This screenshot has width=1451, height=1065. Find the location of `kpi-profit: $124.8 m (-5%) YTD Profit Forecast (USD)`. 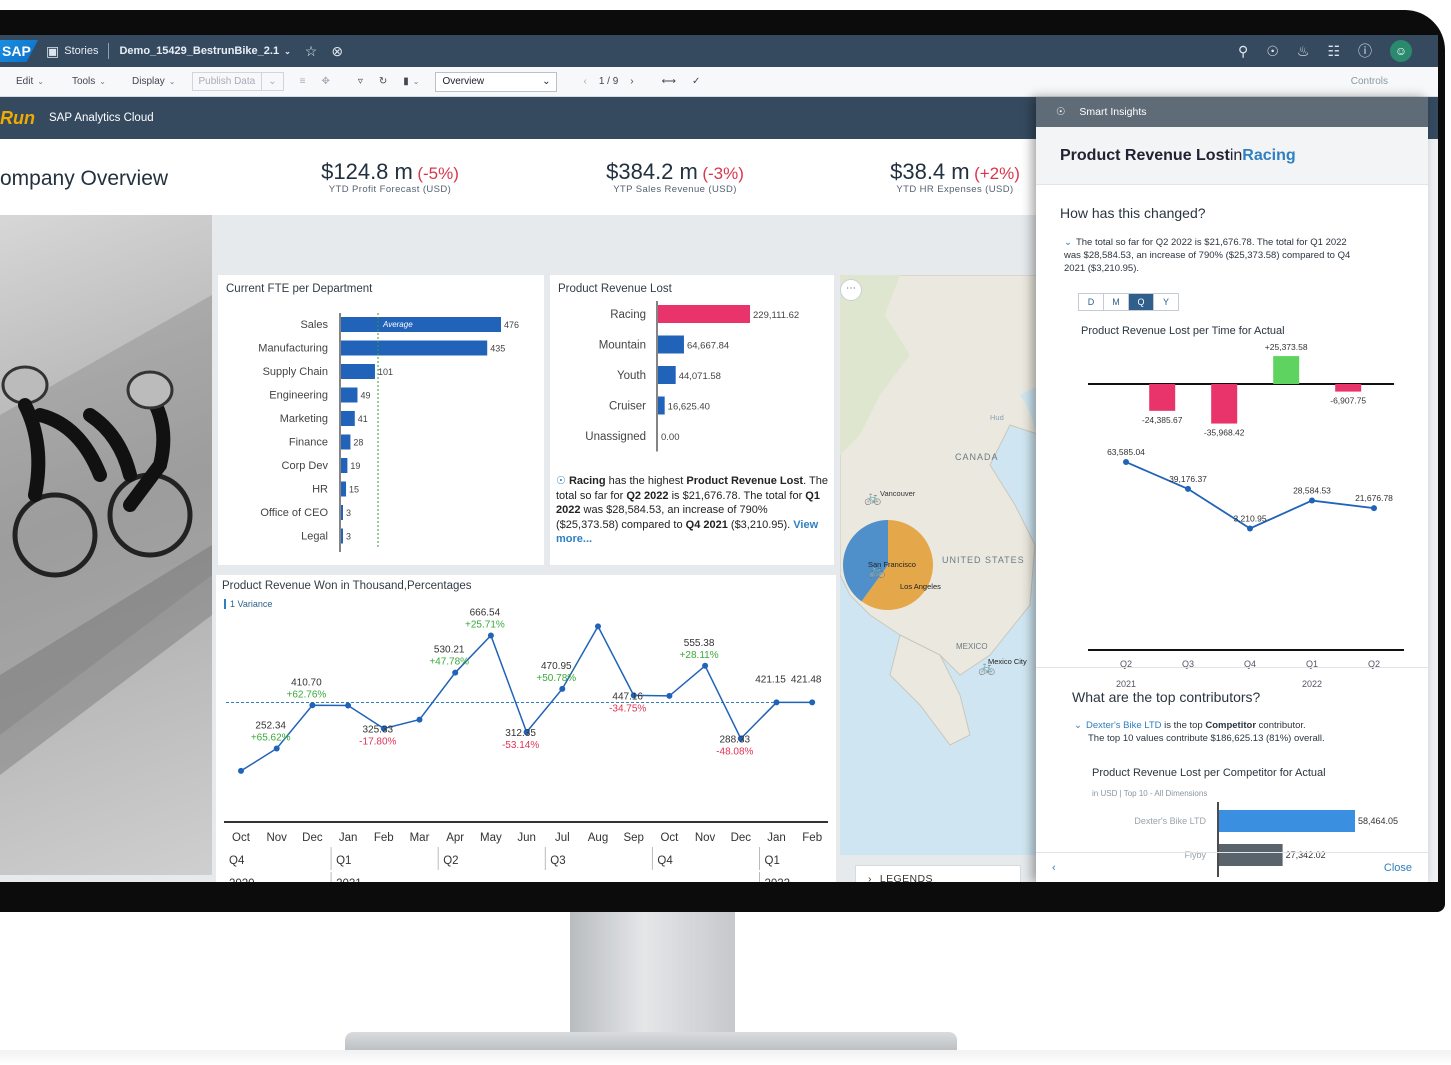

kpi-profit: $124.8 m (-5%) YTD Profit Forecast (USD) is located at coordinates (390, 177).